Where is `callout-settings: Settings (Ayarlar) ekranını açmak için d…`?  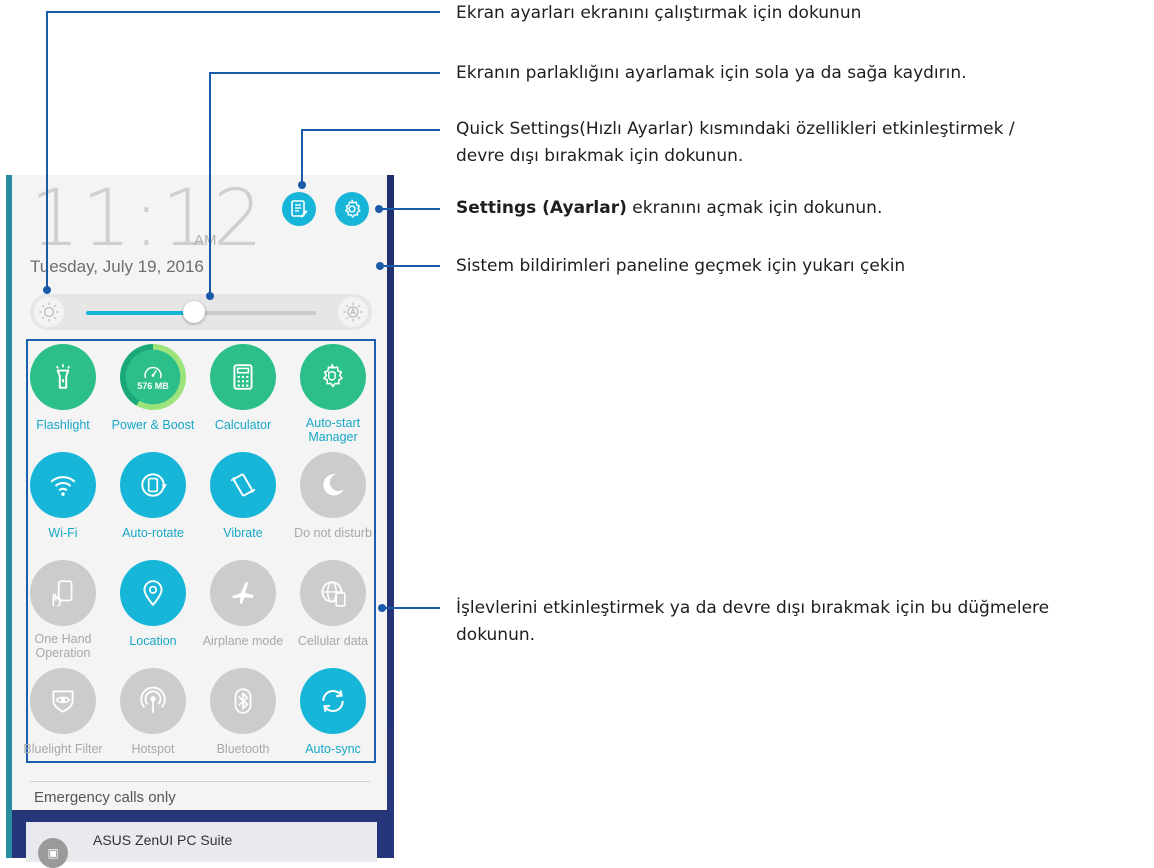 callout-settings: Settings (Ayarlar) ekranını açmak için d… is located at coordinates (669, 208).